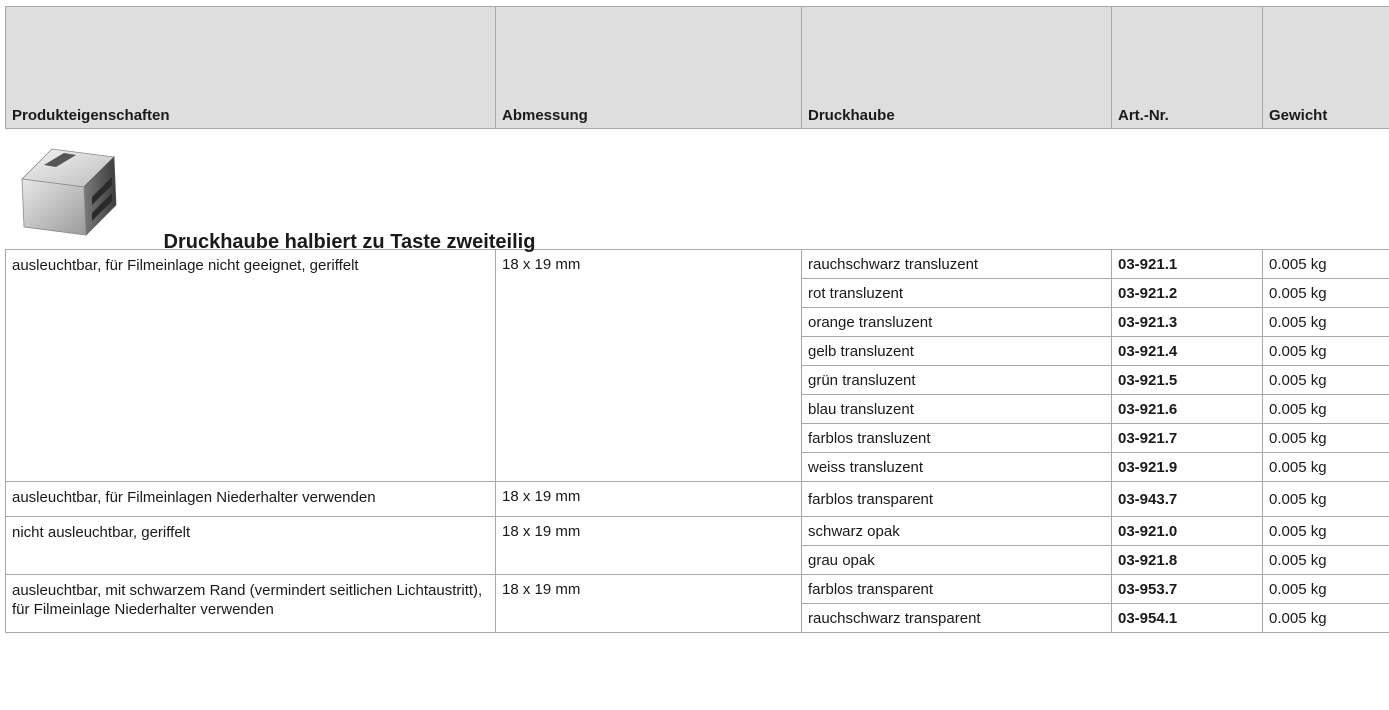  What do you see at coordinates (1187, 264) in the screenshot?
I see `cell-artnr: 03-921.1` at bounding box center [1187, 264].